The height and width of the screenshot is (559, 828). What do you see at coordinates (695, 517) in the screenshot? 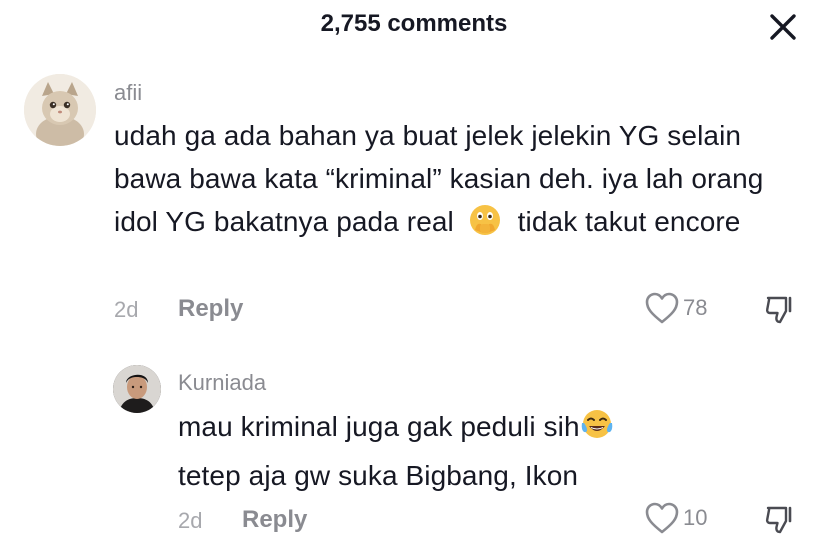
I see `like-count: 10` at bounding box center [695, 517].